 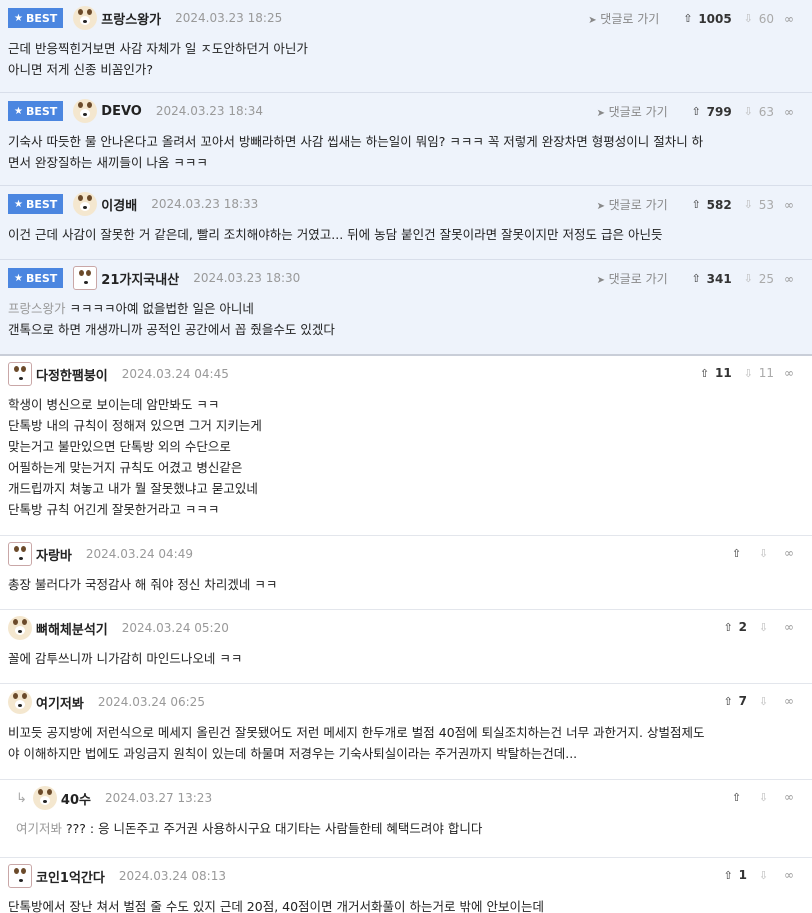 I want to click on comment-header: 다정한팸붕이 2024.03.24 04:45 ⇧ 11 ⇩ 11 ∞, so click(x=406, y=374).